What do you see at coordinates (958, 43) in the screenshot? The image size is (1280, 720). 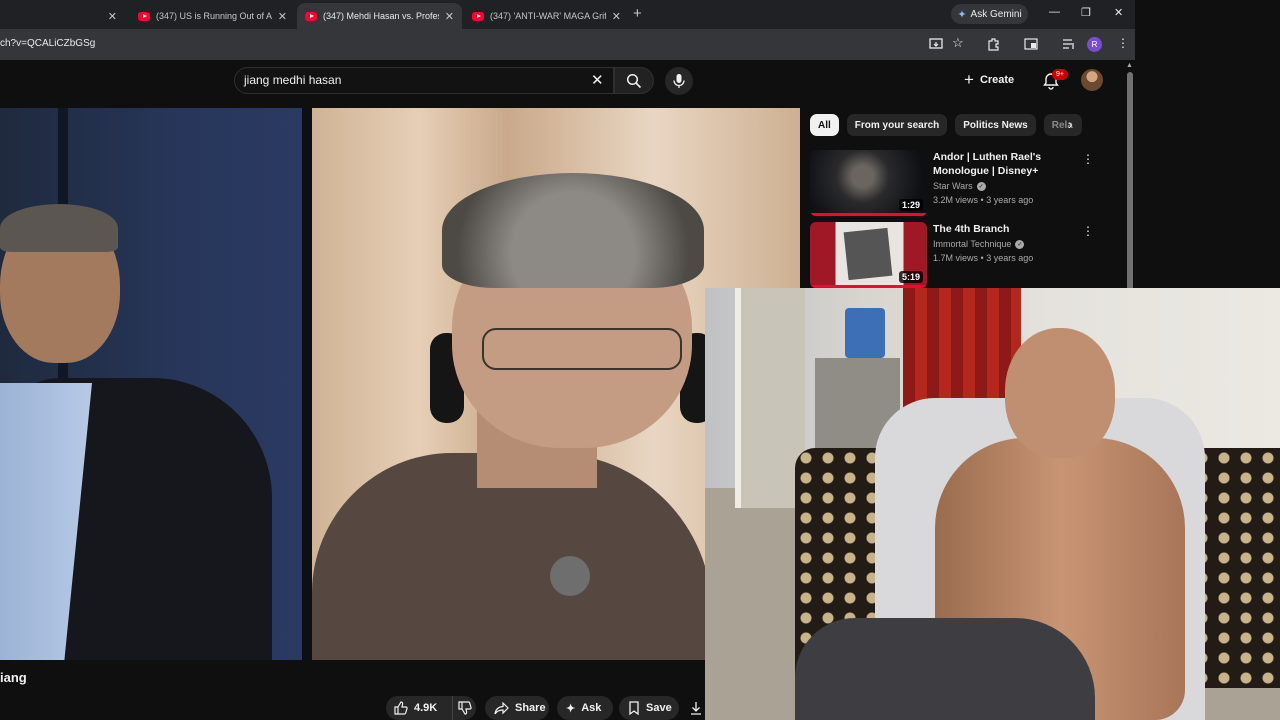 I see `bookmark-star-icon: ☆` at bounding box center [958, 43].